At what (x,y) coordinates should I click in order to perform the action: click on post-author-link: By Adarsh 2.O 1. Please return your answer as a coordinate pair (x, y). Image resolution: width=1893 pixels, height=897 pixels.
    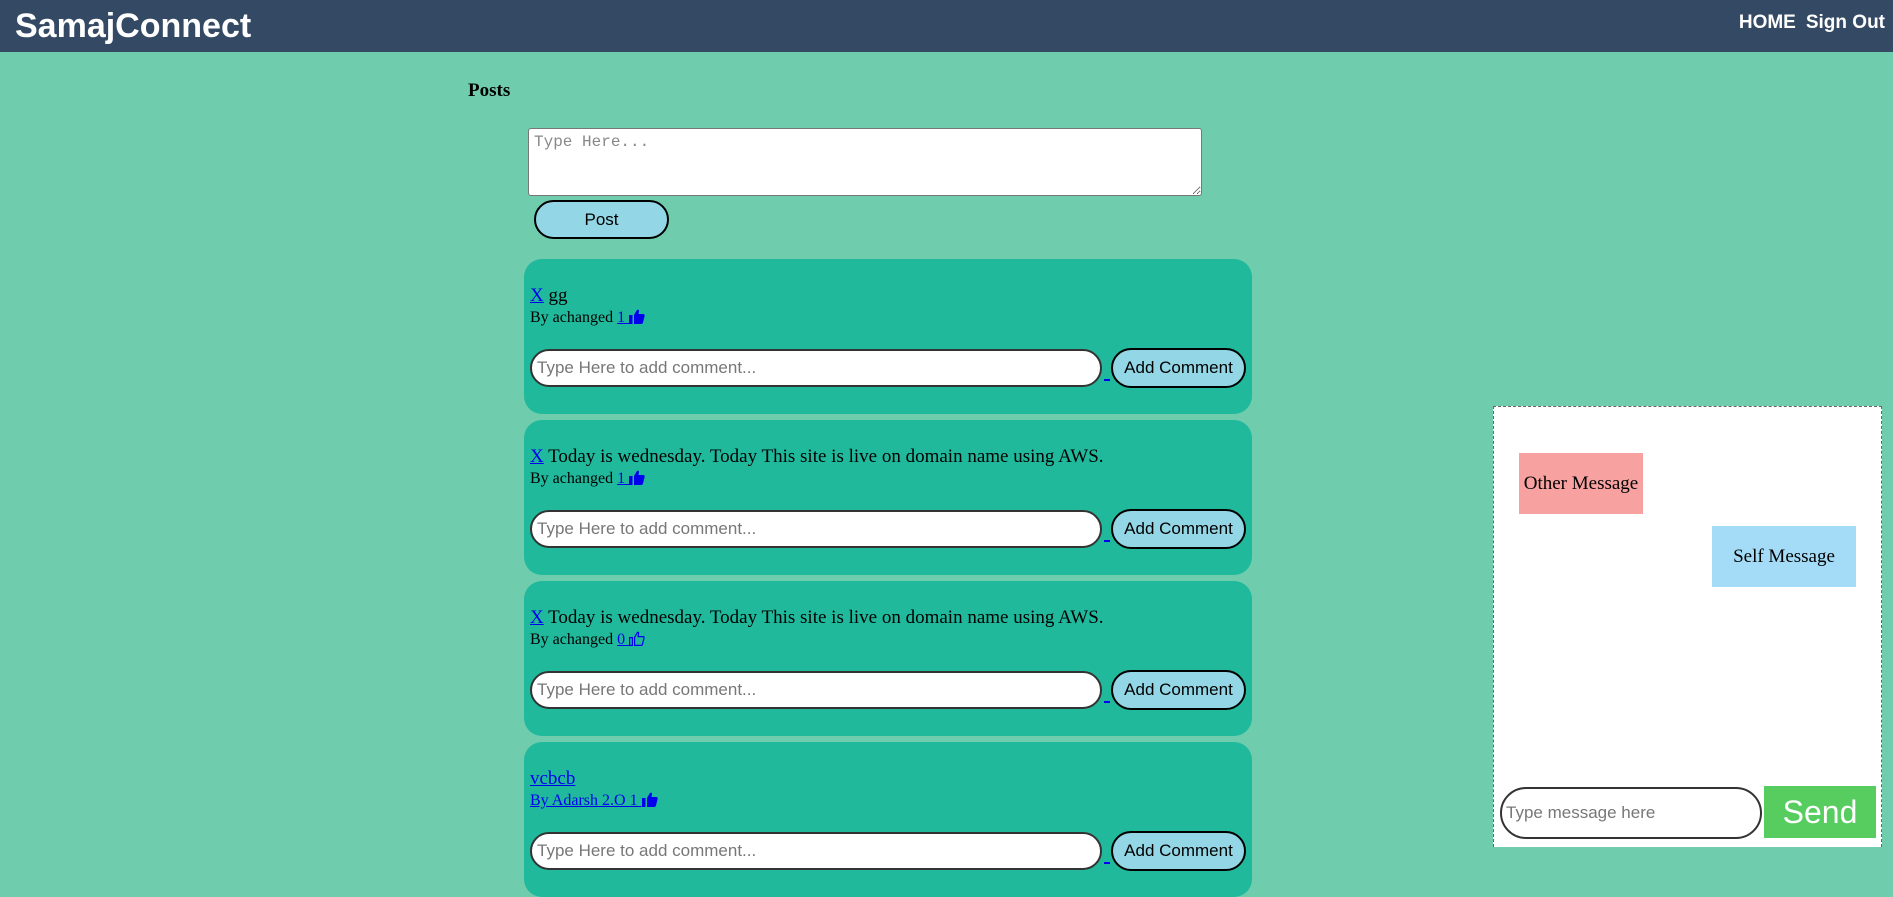
    Looking at the image, I should click on (594, 800).